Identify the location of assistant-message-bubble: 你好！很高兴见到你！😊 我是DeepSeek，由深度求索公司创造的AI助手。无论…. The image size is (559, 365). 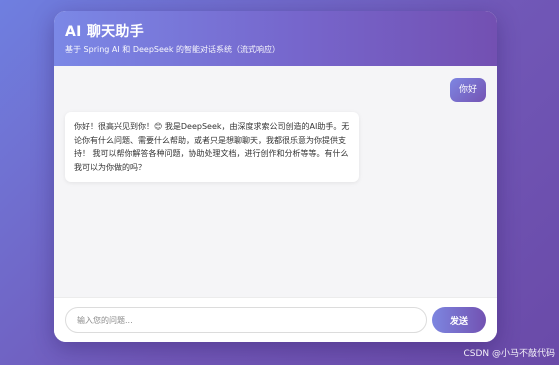
(212, 147).